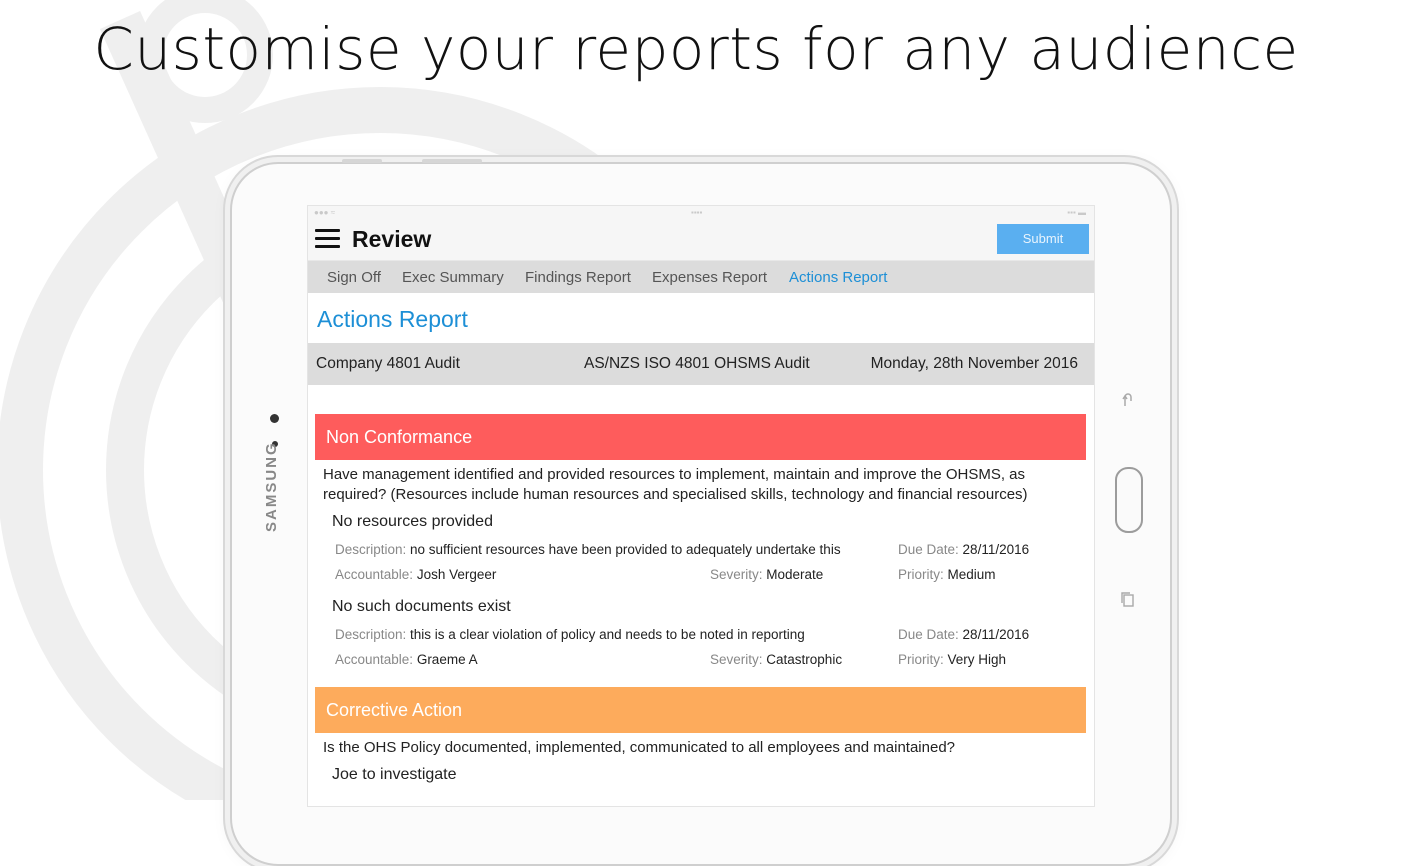 This screenshot has width=1422, height=866. What do you see at coordinates (952, 659) in the screenshot?
I see `finding-priority: Priority: Very High` at bounding box center [952, 659].